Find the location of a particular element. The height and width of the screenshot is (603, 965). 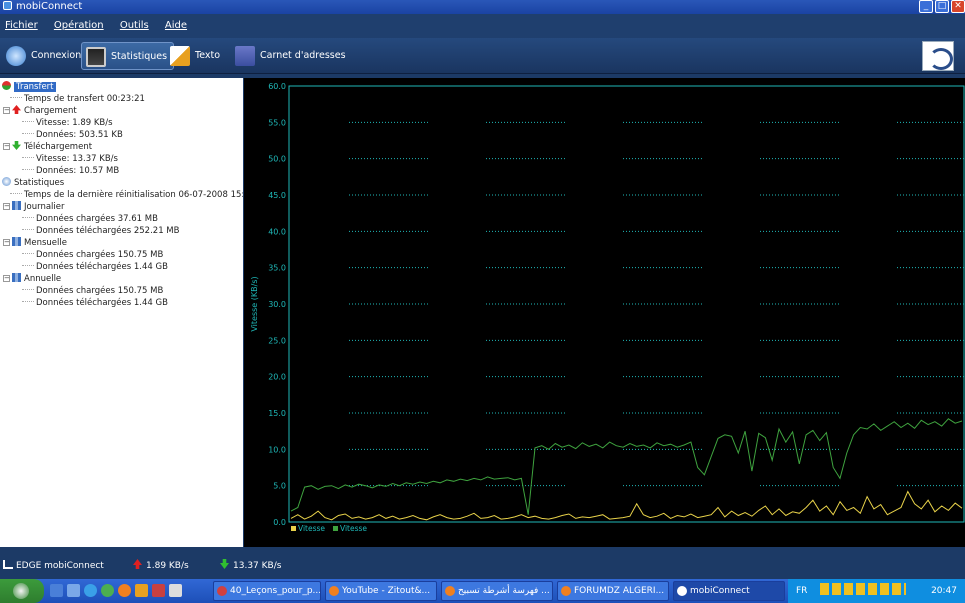

tree-tl-vitesse: Vitesse: 13.37 KB/s is located at coordinates (70, 159).